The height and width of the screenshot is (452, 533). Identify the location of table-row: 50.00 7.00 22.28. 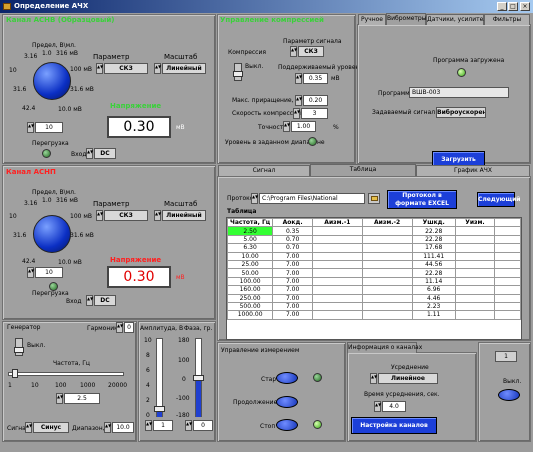
(374, 273).